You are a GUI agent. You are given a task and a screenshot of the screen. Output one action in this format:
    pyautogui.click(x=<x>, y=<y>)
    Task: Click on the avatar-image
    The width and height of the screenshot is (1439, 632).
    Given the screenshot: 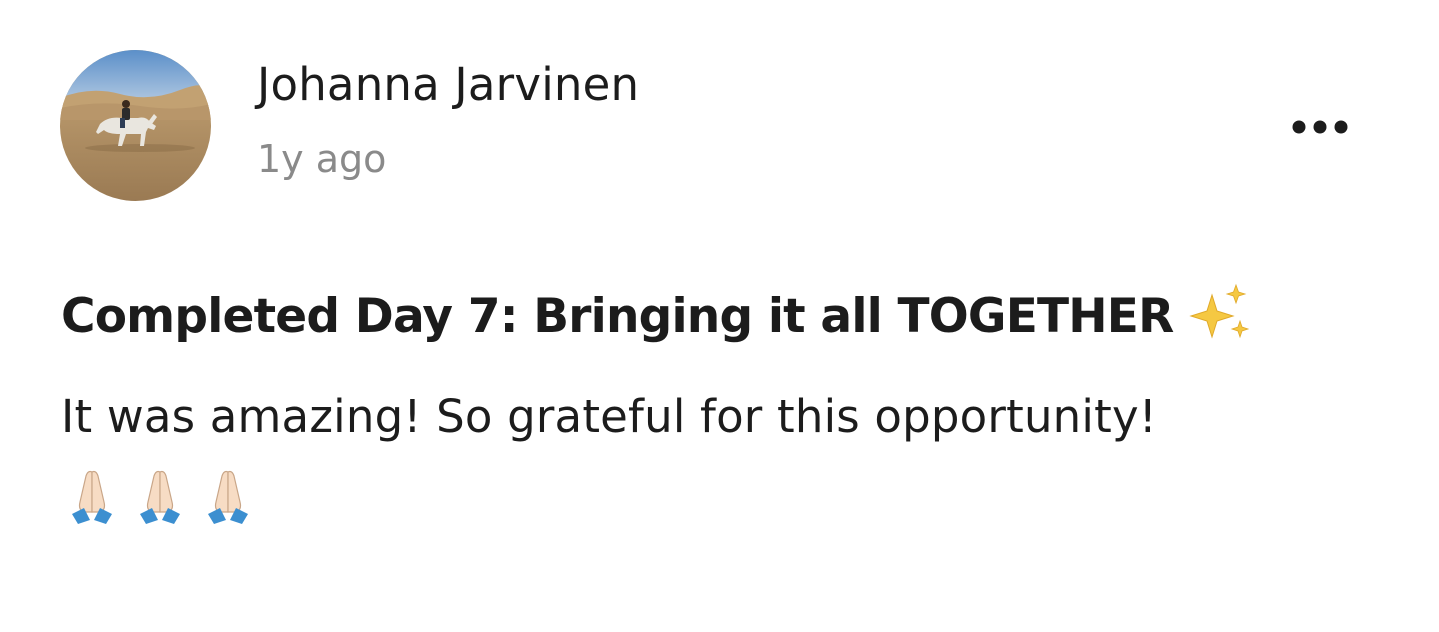 What is the action you would take?
    pyautogui.click(x=135, y=125)
    